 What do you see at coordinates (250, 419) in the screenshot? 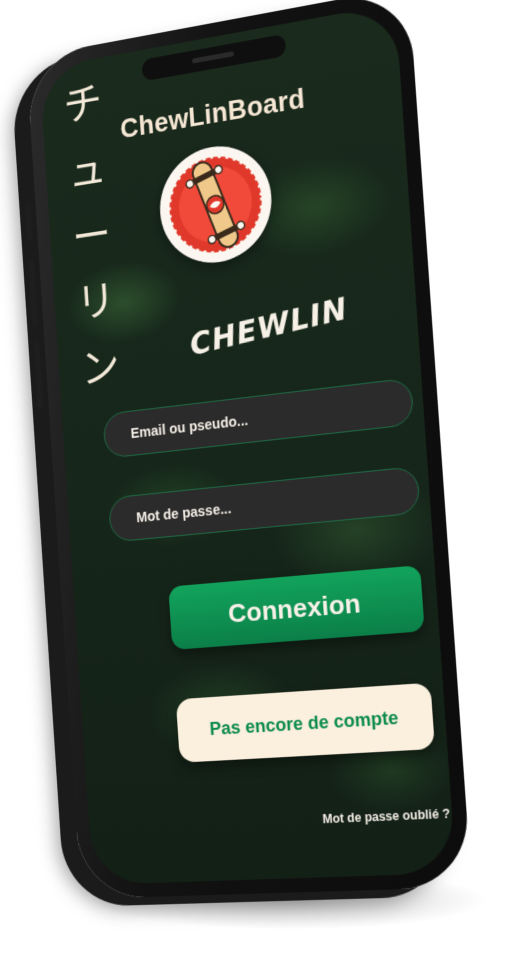
I see `email-input` at bounding box center [250, 419].